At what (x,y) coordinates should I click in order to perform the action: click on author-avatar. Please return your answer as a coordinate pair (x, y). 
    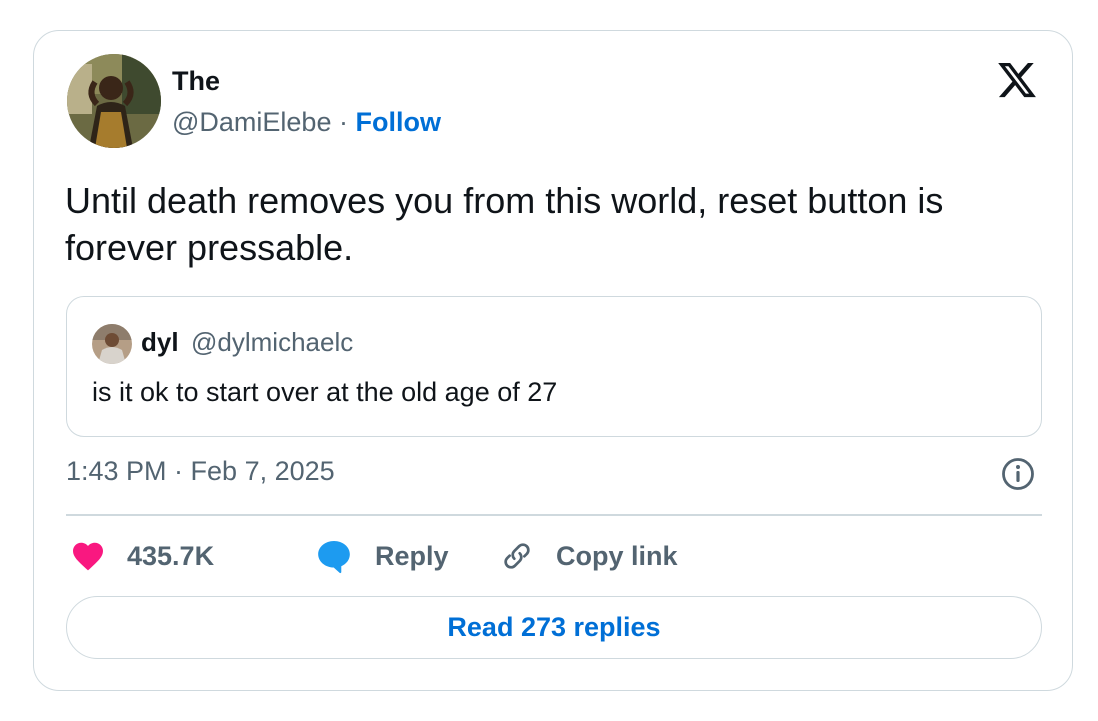
    Looking at the image, I should click on (114, 101).